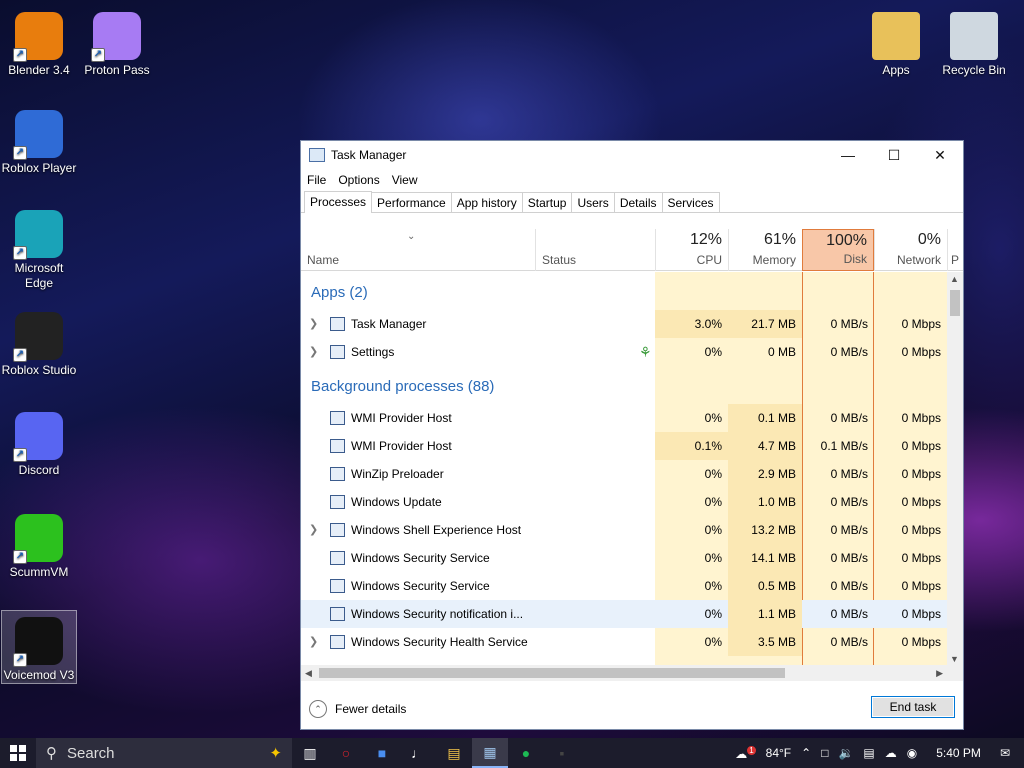 The width and height of the screenshot is (1024, 768). I want to click on tab-app-history: App history, so click(486, 202).